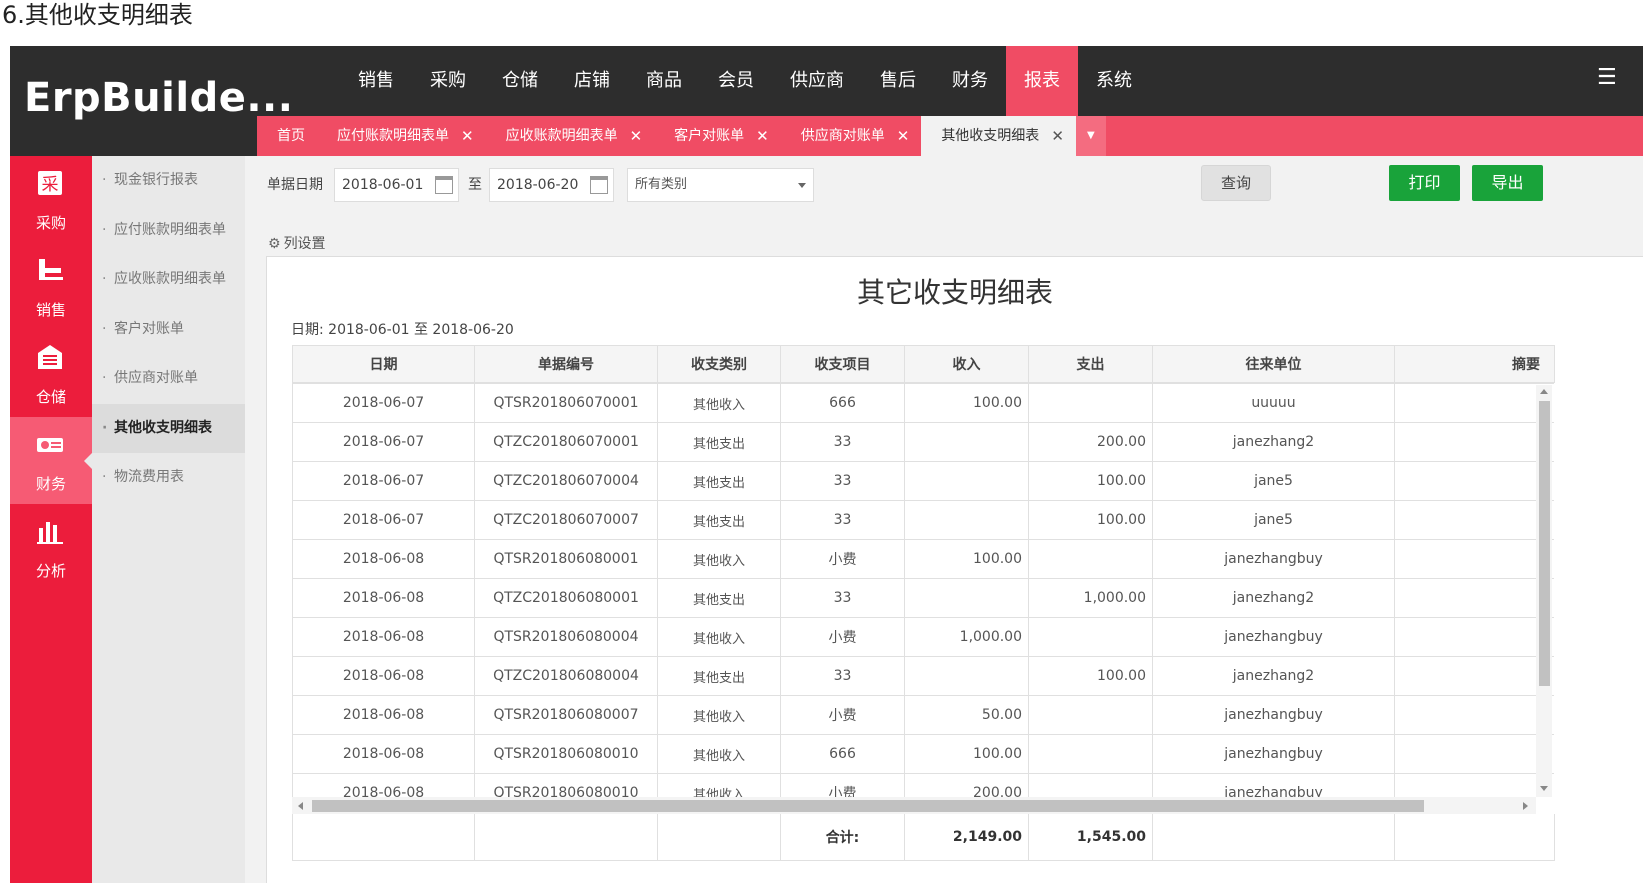 The width and height of the screenshot is (1643, 883). Describe the element at coordinates (592, 81) in the screenshot. I see `nav-item-3: 店铺` at that location.